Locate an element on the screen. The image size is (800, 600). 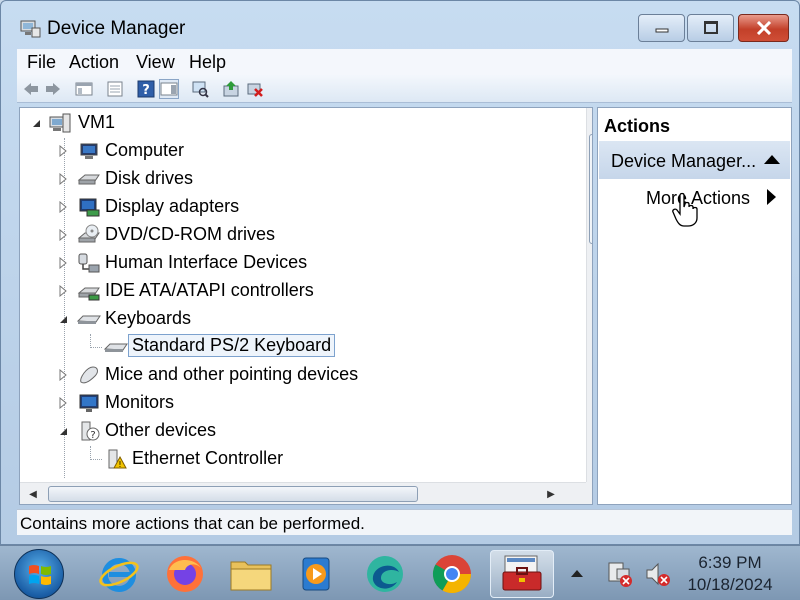
tree-node-keyboards: Keyboards is located at coordinates (296, 319).